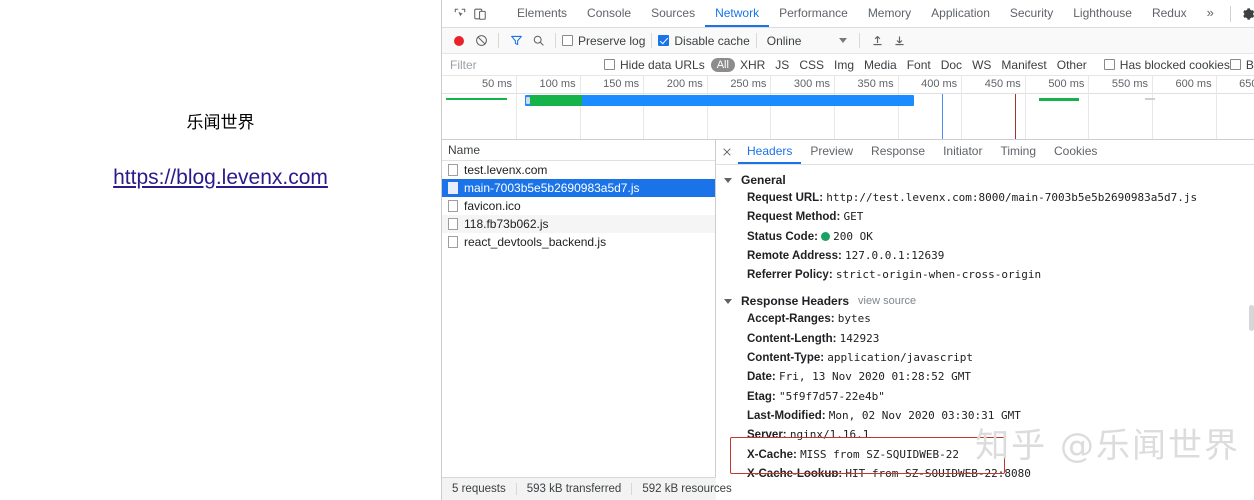  What do you see at coordinates (480, 14) in the screenshot?
I see `device-toolbar-icon` at bounding box center [480, 14].